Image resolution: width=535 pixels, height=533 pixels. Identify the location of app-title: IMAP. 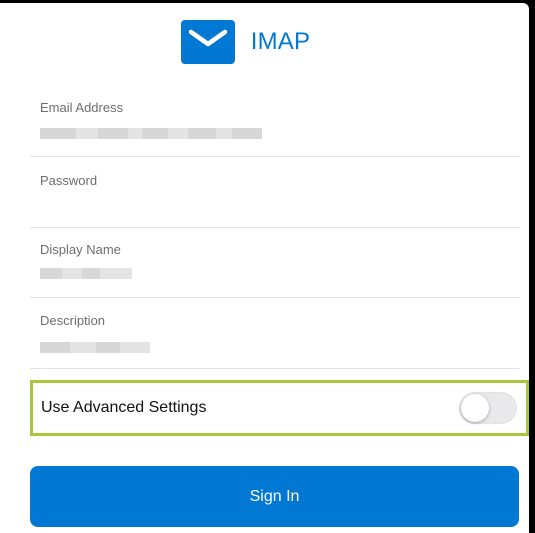
(280, 41).